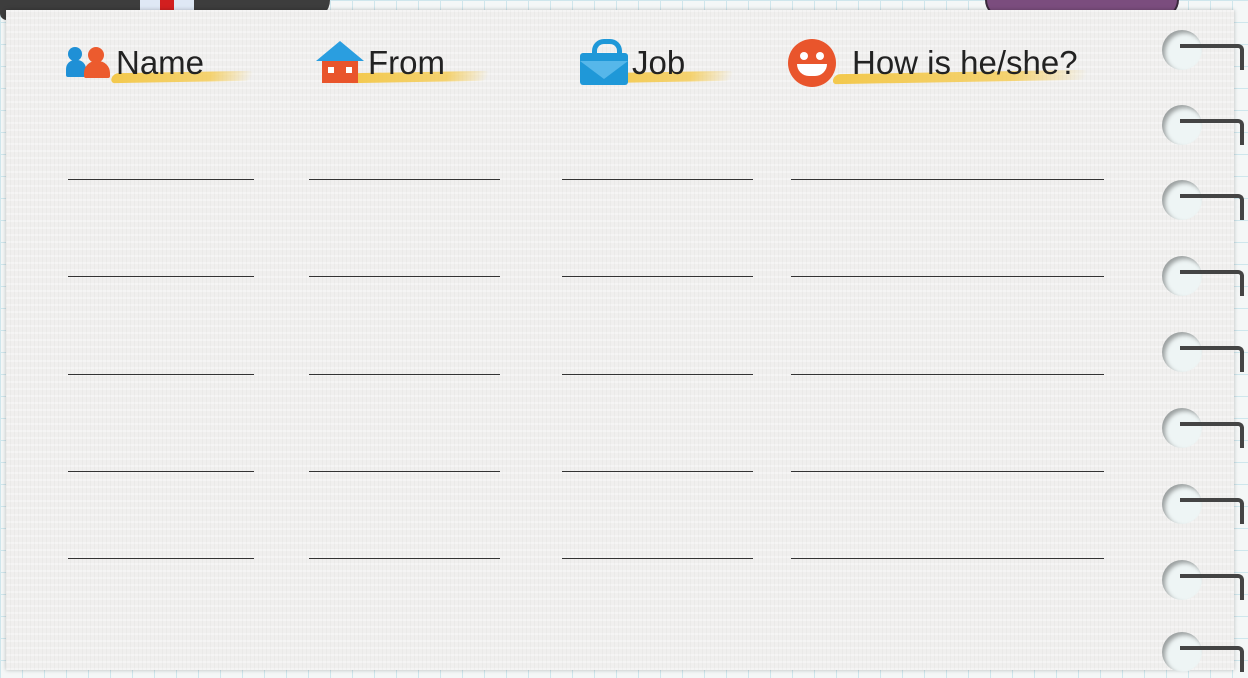 Image resolution: width=1248 pixels, height=678 pixels. Describe the element at coordinates (659, 62) in the screenshot. I see `column-header-label: Job` at that location.